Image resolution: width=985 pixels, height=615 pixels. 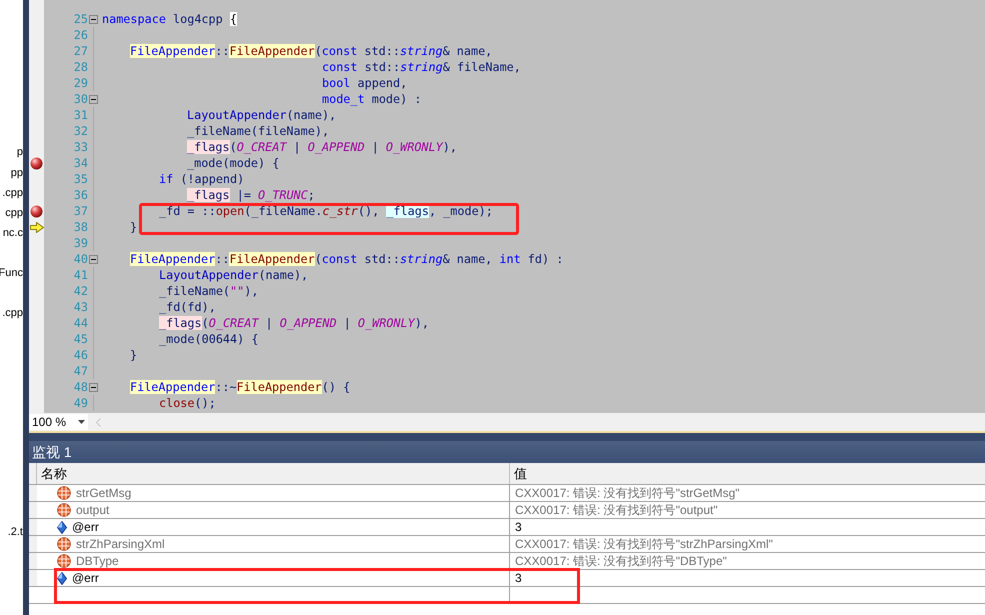 What do you see at coordinates (187, 403) in the screenshot?
I see `code-line: close();` at bounding box center [187, 403].